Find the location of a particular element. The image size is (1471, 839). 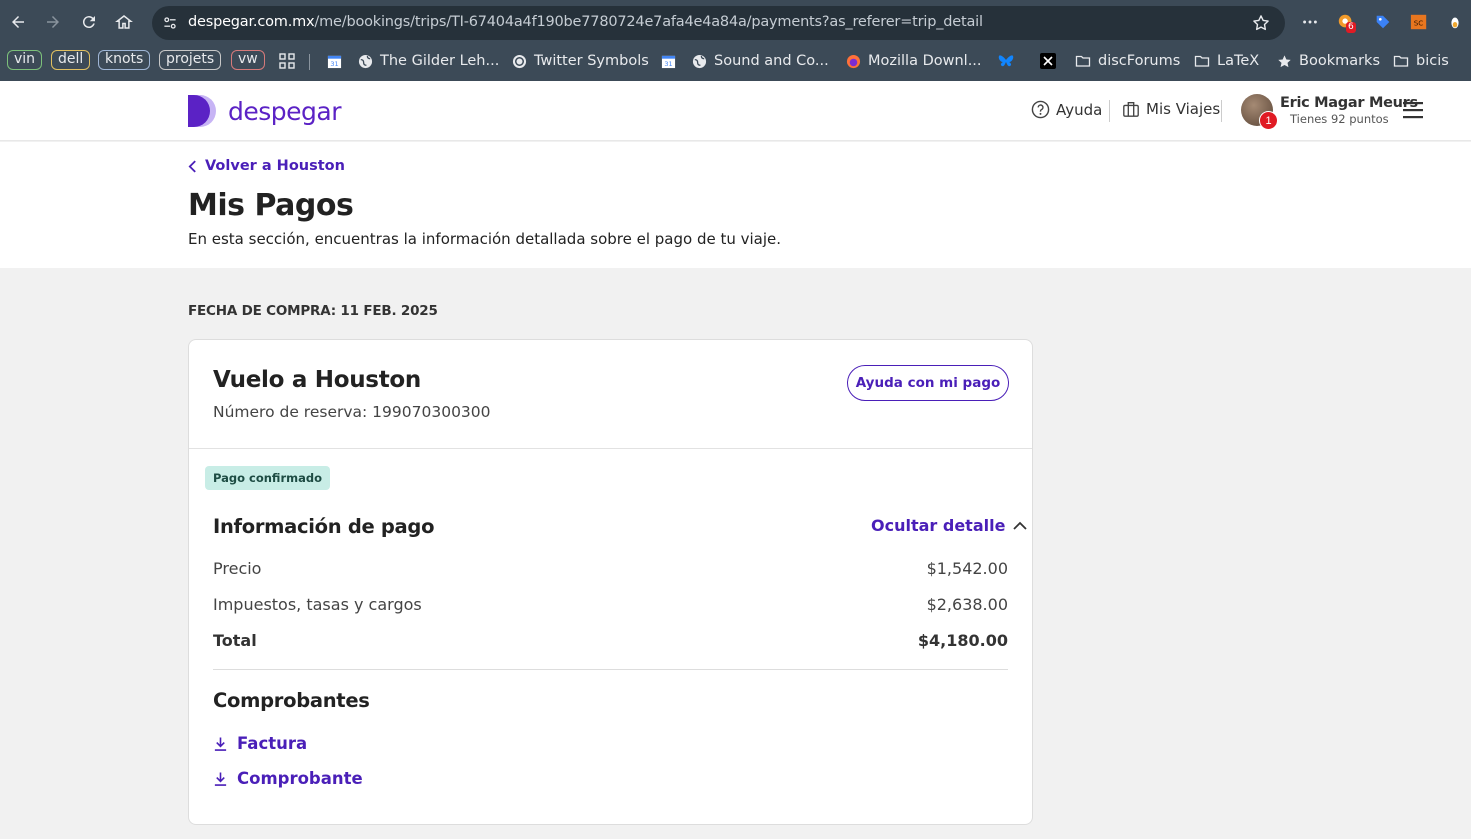

payment-info-title: Información de pago is located at coordinates (324, 526).